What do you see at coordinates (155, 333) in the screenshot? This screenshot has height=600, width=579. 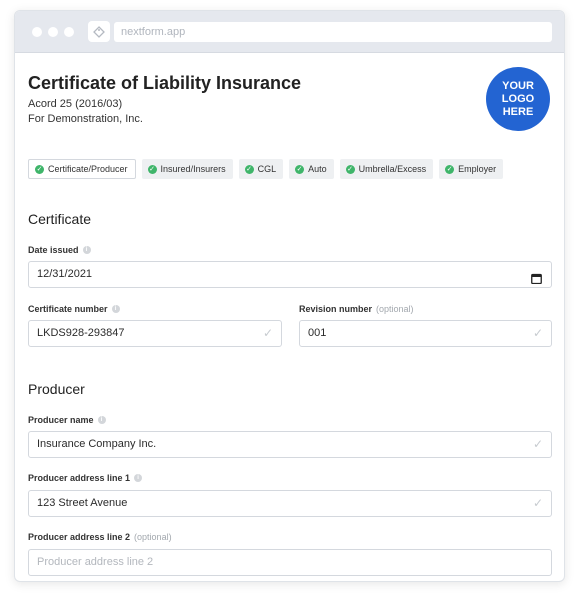 I see `certificate-number-input: LKDS928-293847 ✓` at bounding box center [155, 333].